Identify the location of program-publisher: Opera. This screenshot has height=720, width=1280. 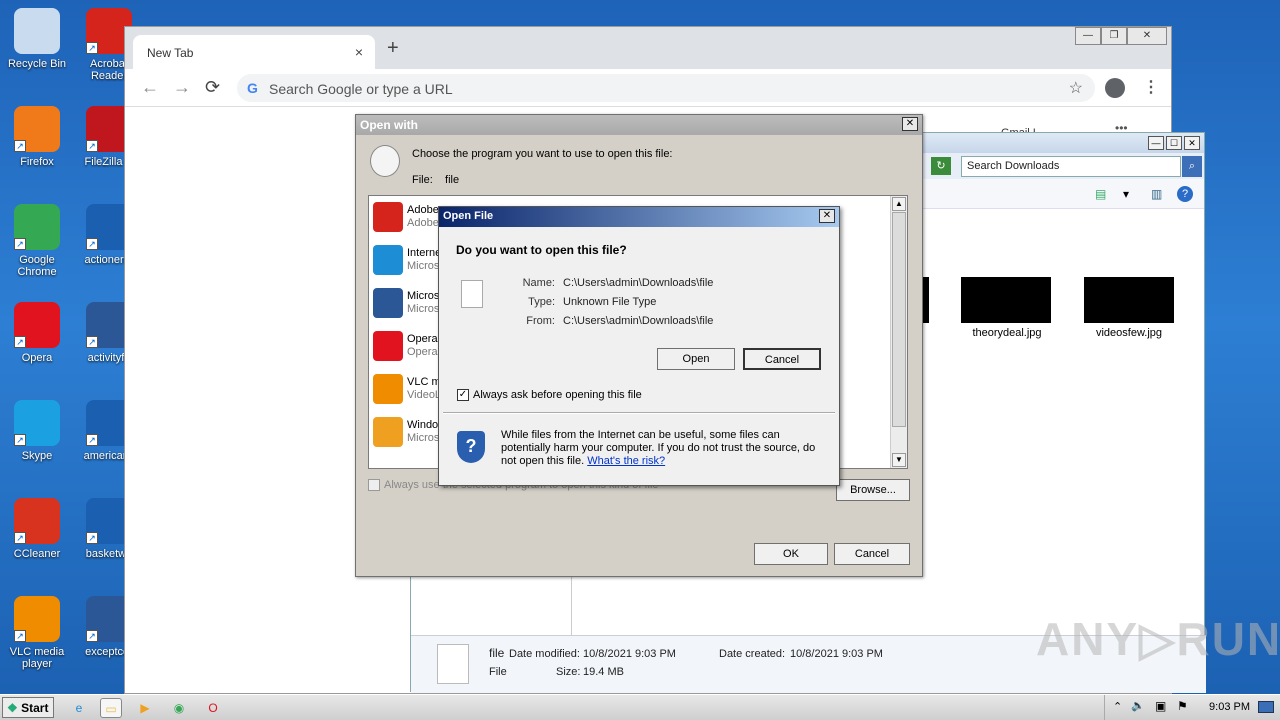
(422, 352).